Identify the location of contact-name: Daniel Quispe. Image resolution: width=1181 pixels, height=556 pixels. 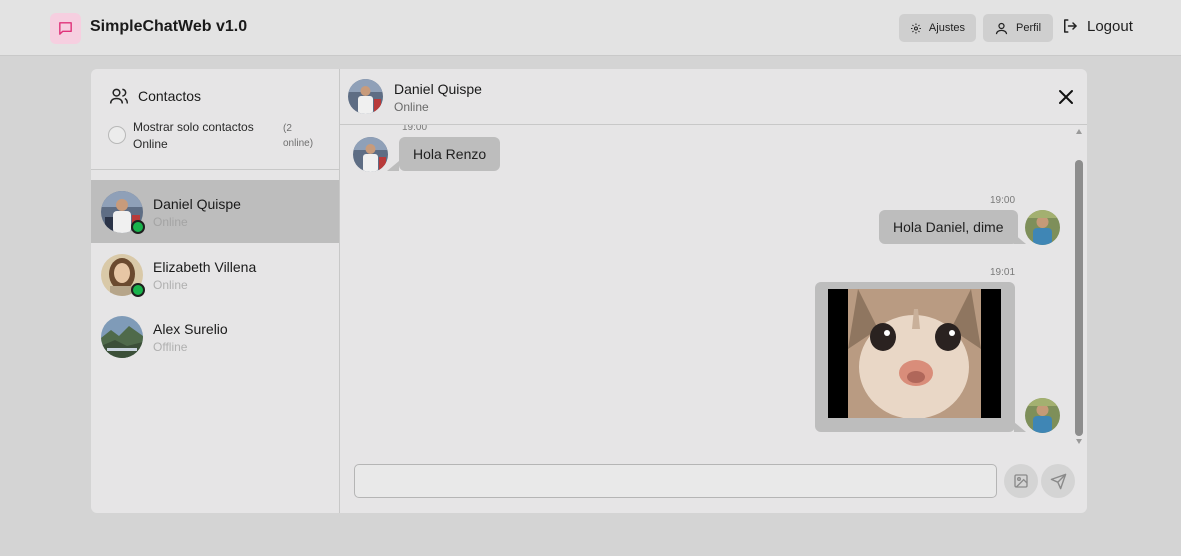
(197, 204).